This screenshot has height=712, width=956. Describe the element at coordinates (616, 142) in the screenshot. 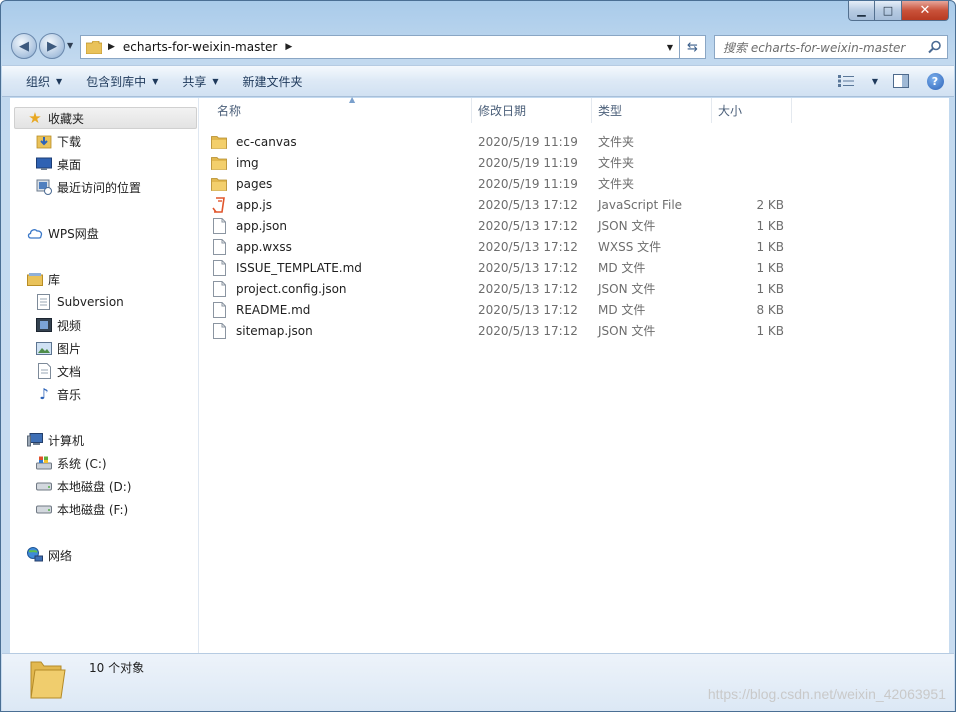

I see `file-type: 文件夹` at that location.